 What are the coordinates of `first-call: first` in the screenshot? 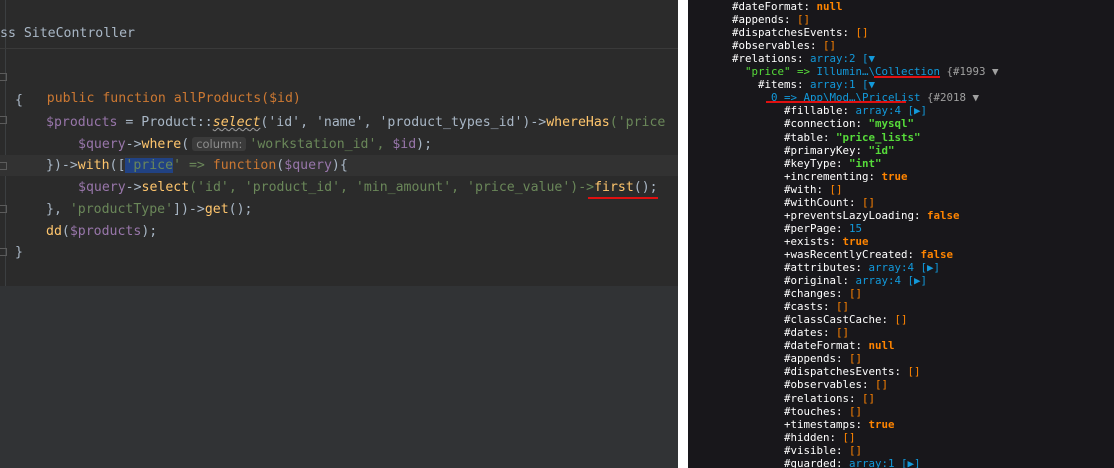 It's located at (614, 187).